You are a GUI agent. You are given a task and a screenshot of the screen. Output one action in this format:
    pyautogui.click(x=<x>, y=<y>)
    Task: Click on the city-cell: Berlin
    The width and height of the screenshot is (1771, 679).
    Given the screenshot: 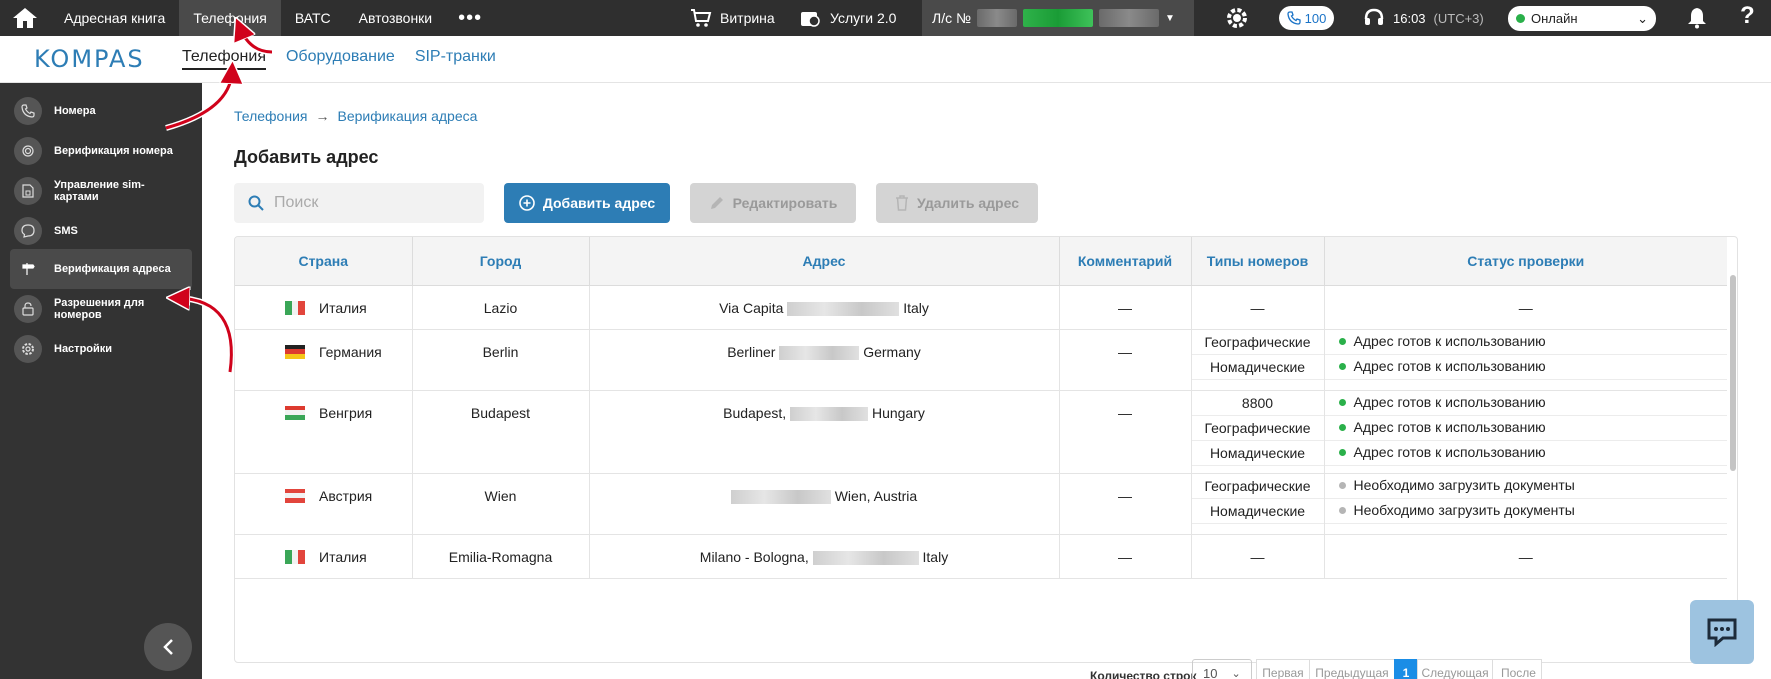 What is the action you would take?
    pyautogui.click(x=501, y=360)
    